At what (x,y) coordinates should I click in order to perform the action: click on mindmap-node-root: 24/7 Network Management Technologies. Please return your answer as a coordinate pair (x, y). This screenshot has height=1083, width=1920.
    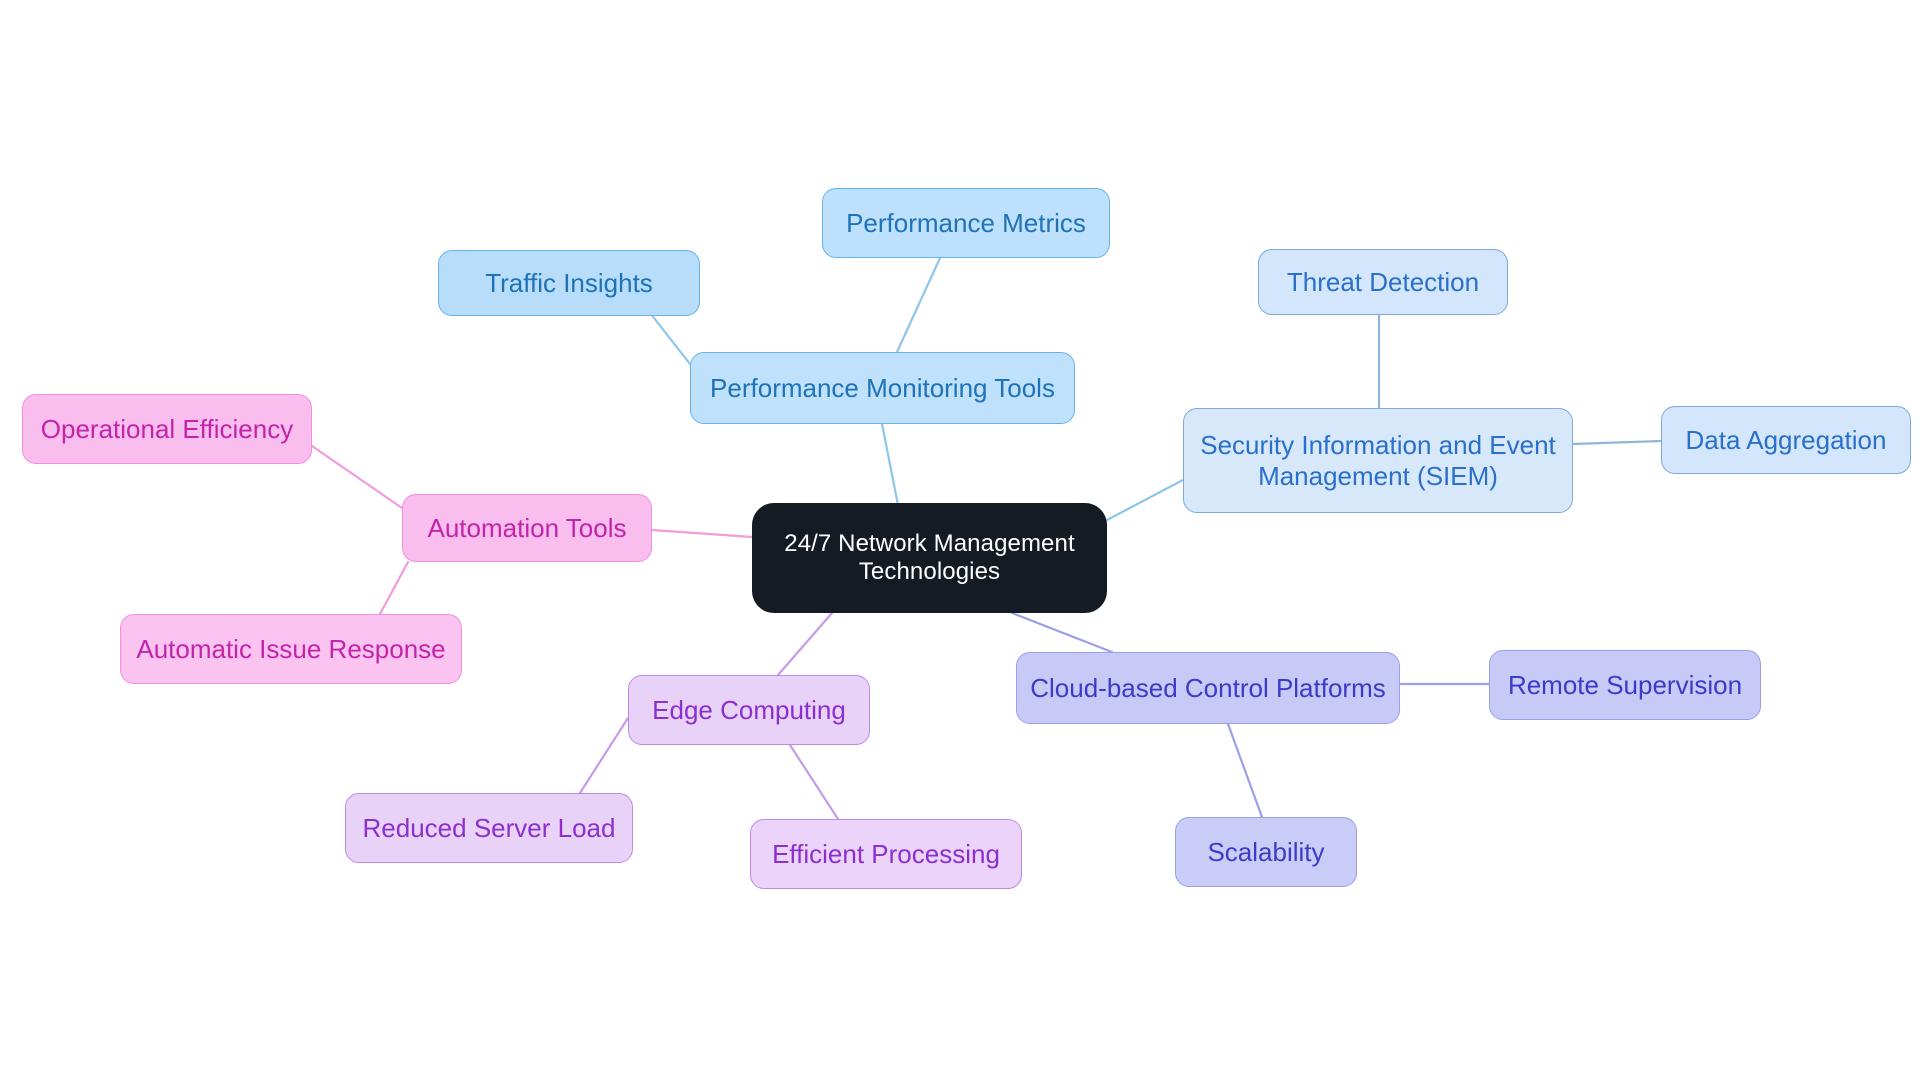
    Looking at the image, I should click on (929, 558).